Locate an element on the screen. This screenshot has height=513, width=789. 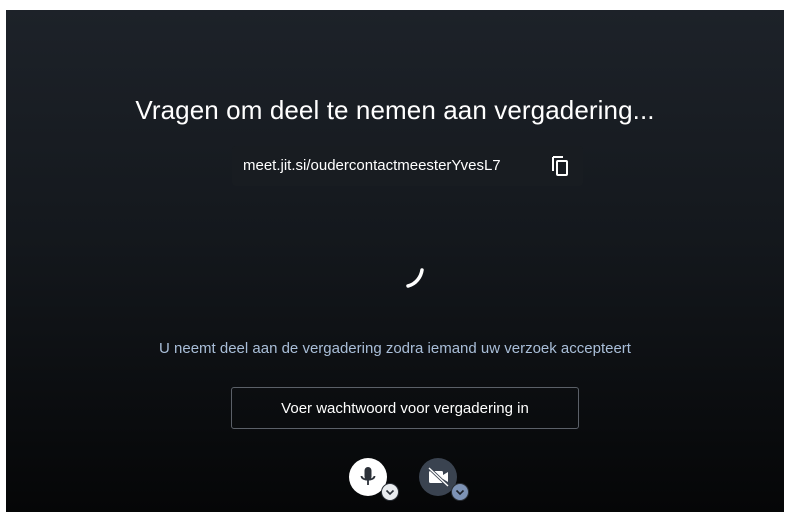
meeting-url-text: meet.jit.si/oudercontactmeesterYvesL7 is located at coordinates (372, 165).